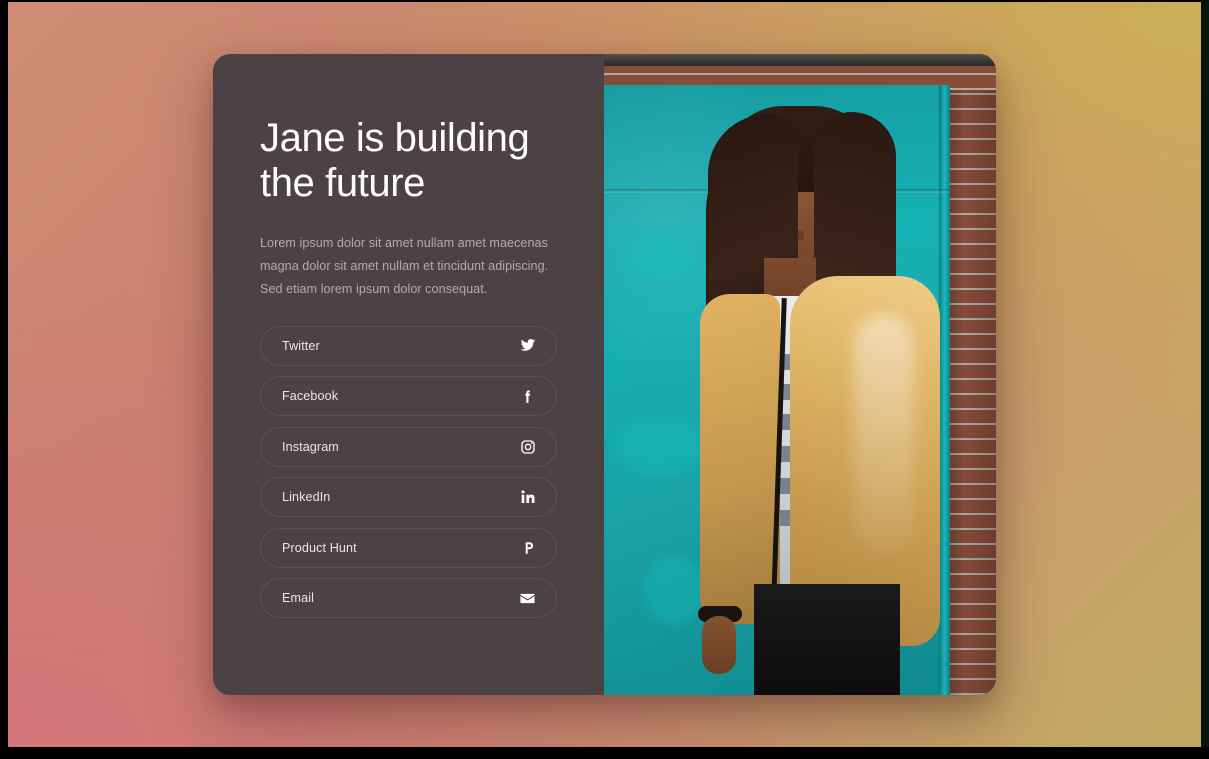 Image resolution: width=1209 pixels, height=759 pixels. What do you see at coordinates (719, 645) in the screenshot?
I see `hand-left` at bounding box center [719, 645].